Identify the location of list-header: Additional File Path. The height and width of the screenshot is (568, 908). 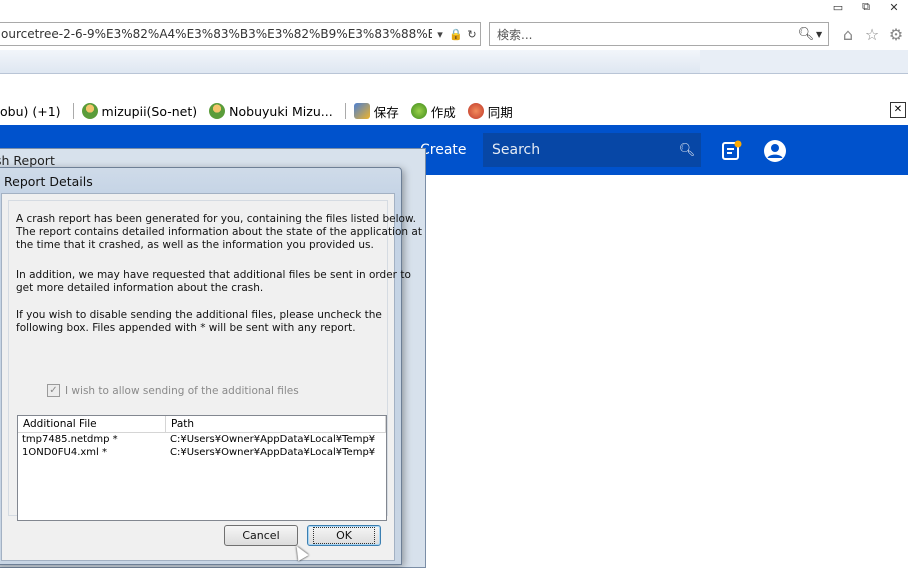
(202, 424).